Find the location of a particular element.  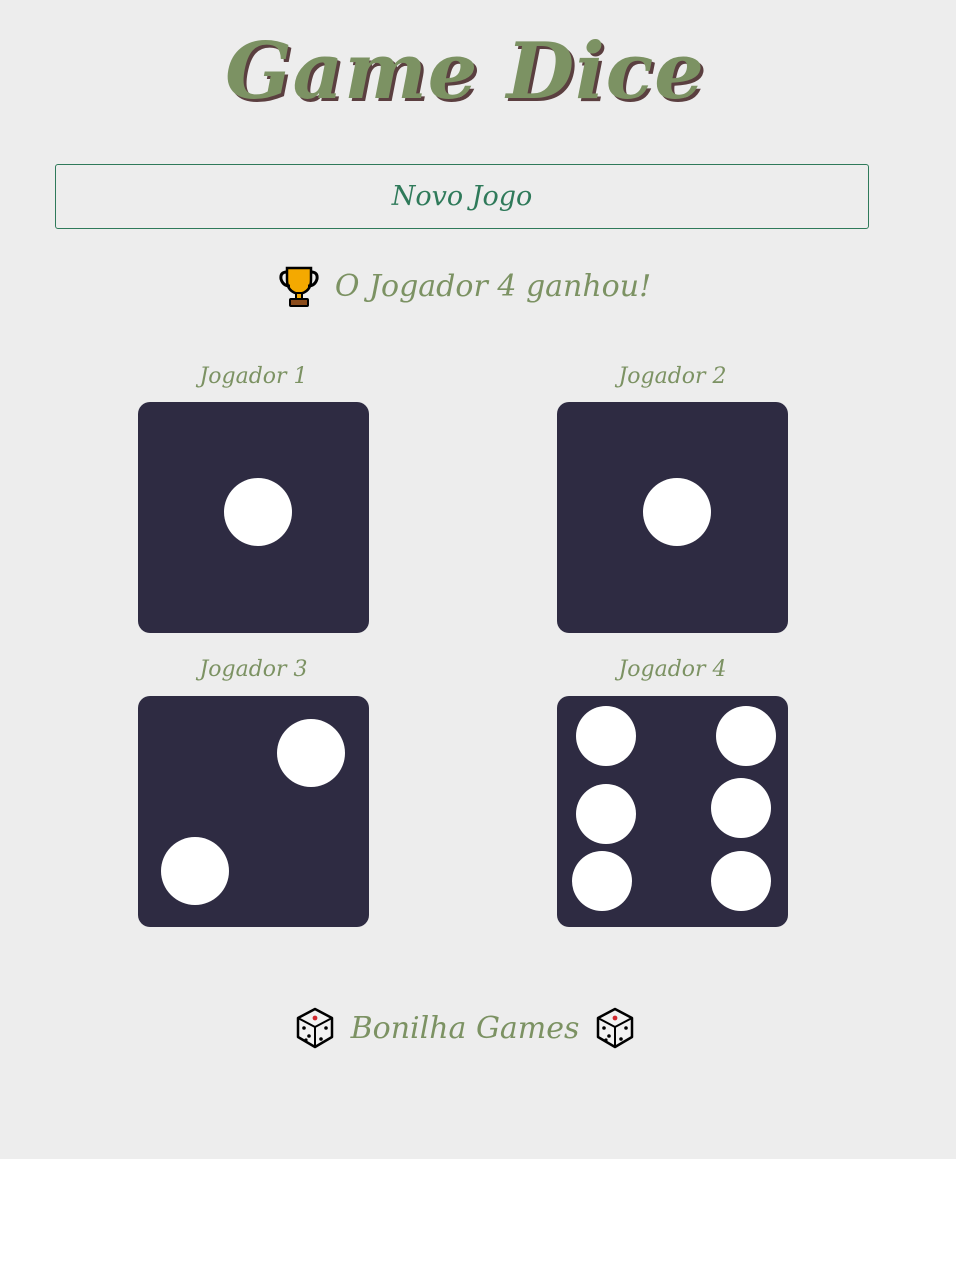

player-3-label: Jogador 3 is located at coordinates (253, 669).